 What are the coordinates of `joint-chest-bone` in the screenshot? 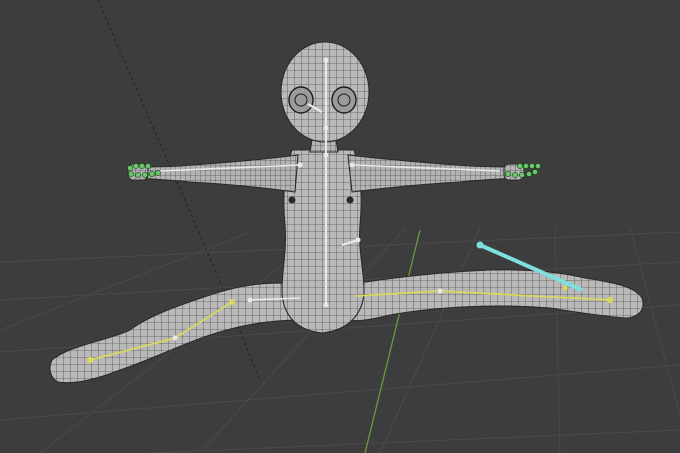 It's located at (358, 240).